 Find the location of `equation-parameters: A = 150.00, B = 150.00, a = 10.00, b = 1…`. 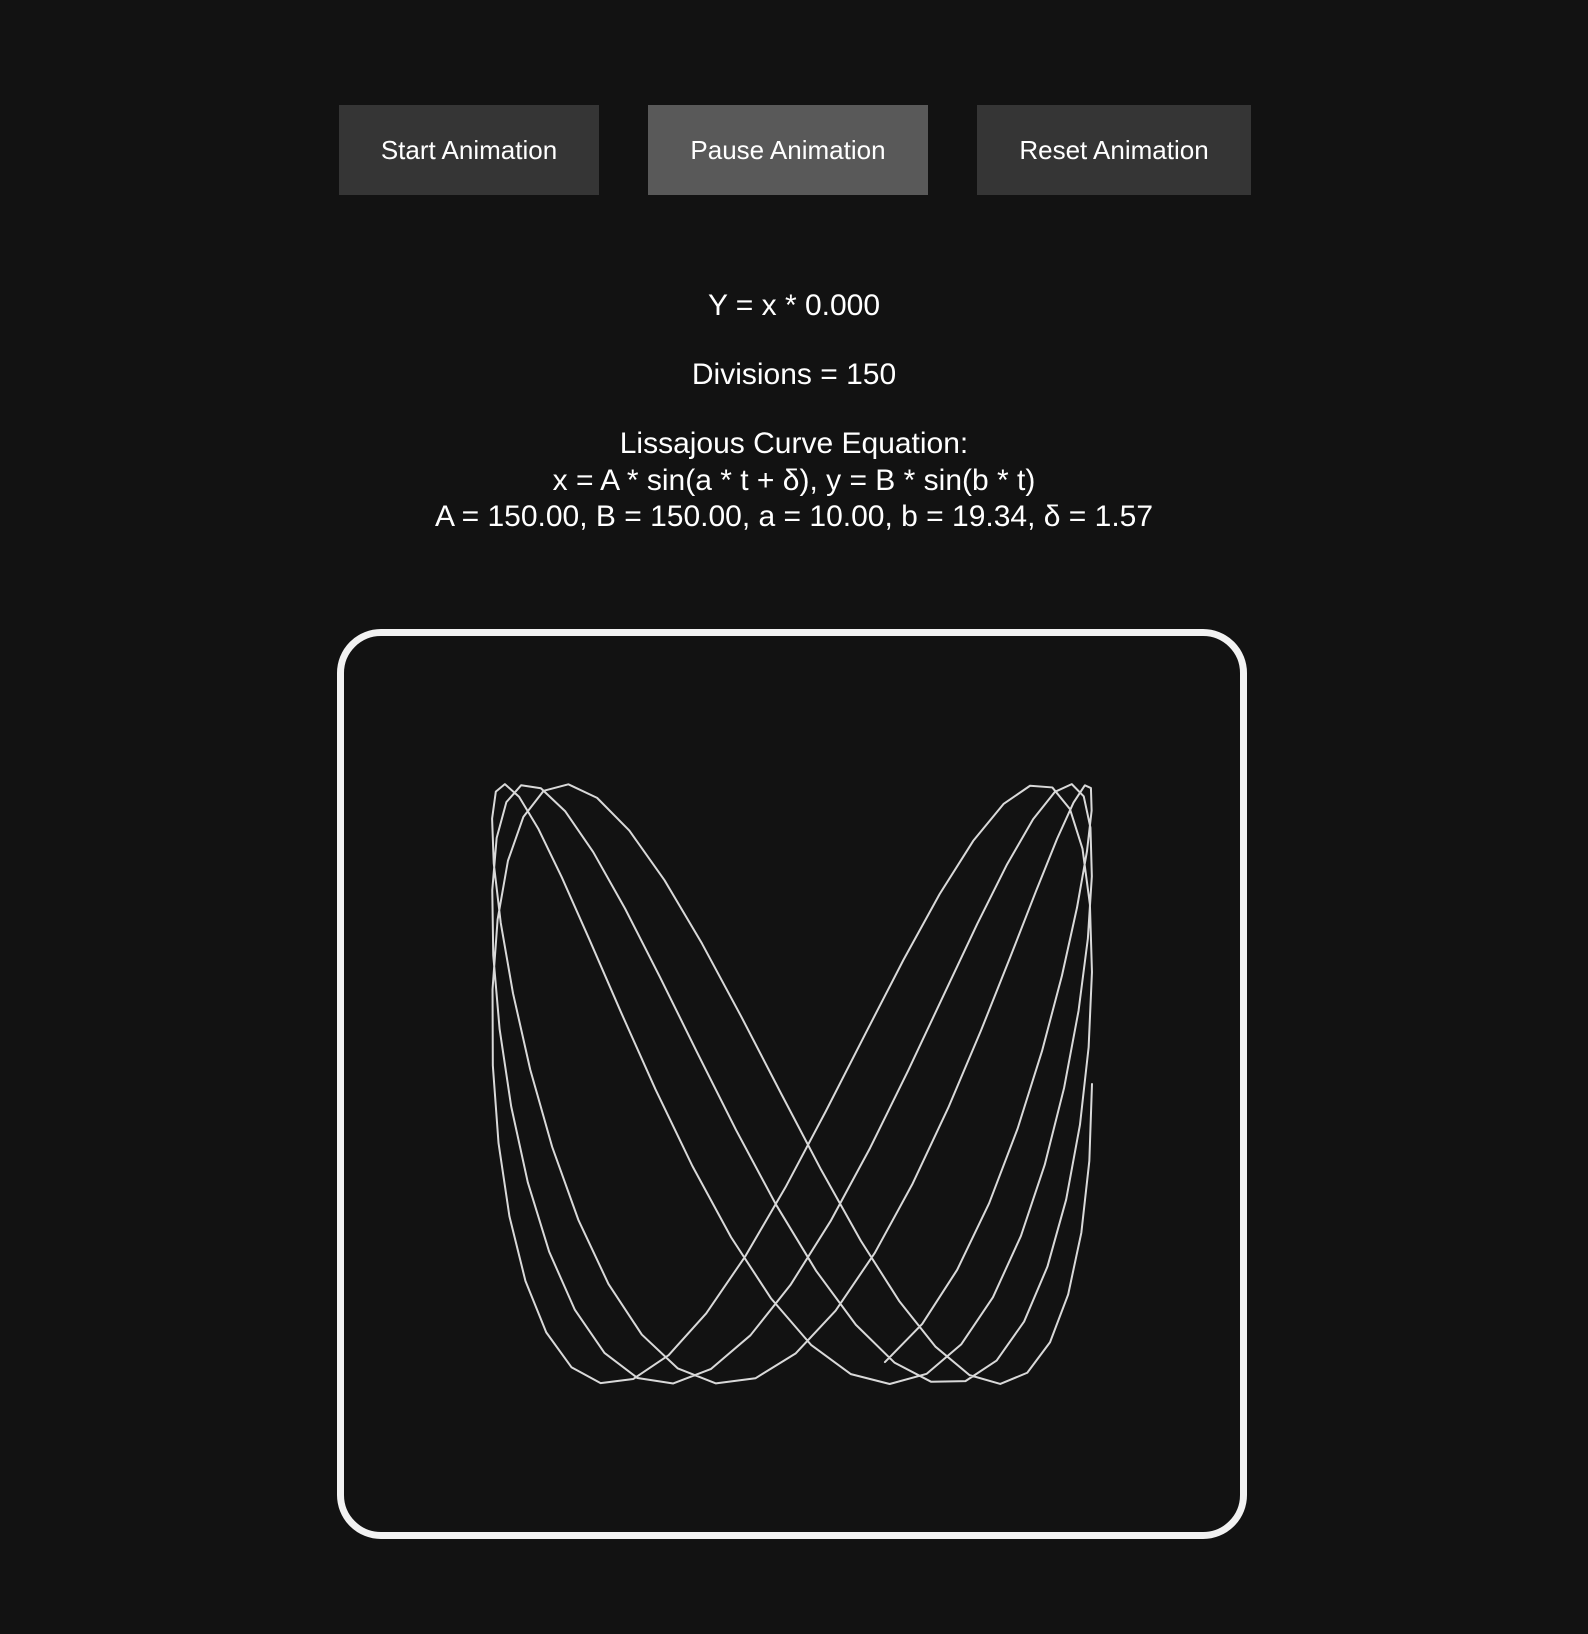

equation-parameters: A = 150.00, B = 150.00, a = 10.00, b = 1… is located at coordinates (794, 516).